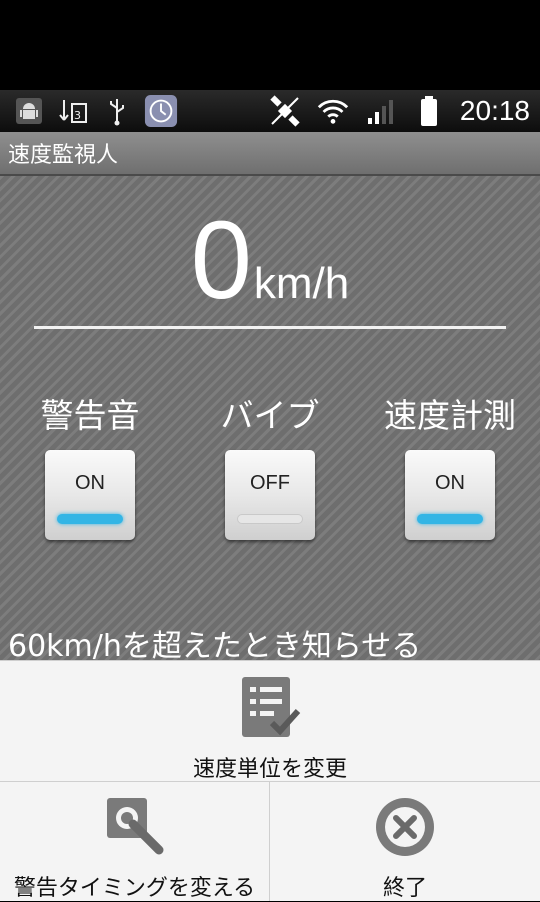  What do you see at coordinates (429, 111) in the screenshot?
I see `battery-icon` at bounding box center [429, 111].